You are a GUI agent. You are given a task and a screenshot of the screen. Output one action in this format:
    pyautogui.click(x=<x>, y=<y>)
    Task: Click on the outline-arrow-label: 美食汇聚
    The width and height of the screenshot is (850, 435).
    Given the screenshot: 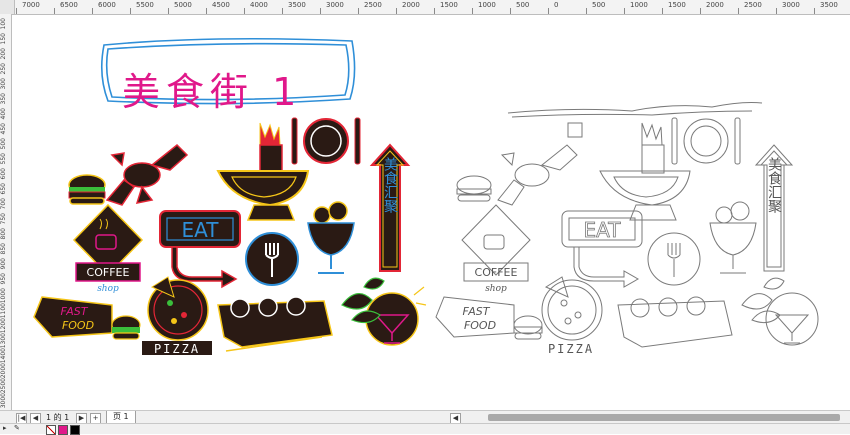 What is the action you would take?
    pyautogui.click(x=774, y=185)
    